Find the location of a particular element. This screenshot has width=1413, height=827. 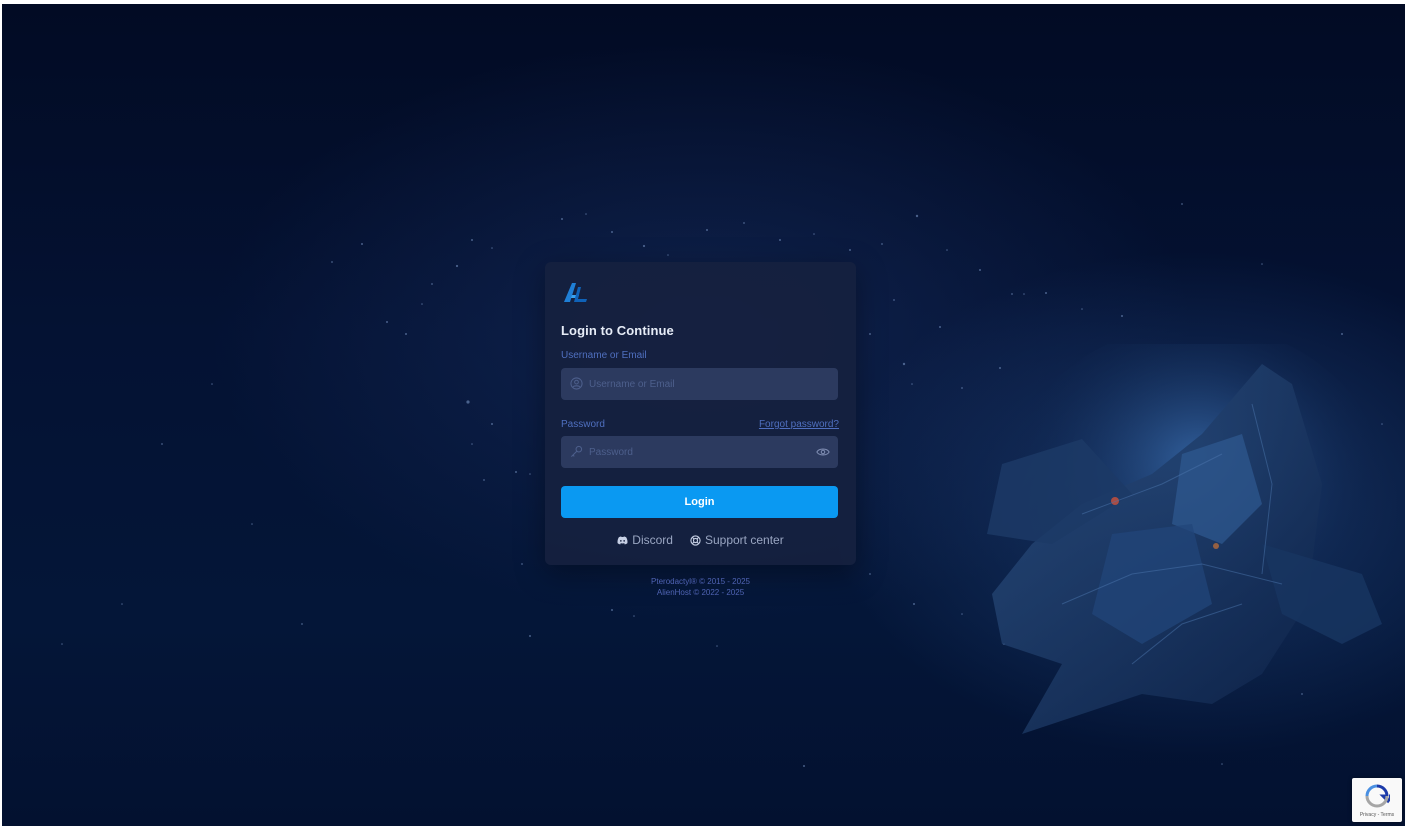

user-circle-icon is located at coordinates (576, 383).